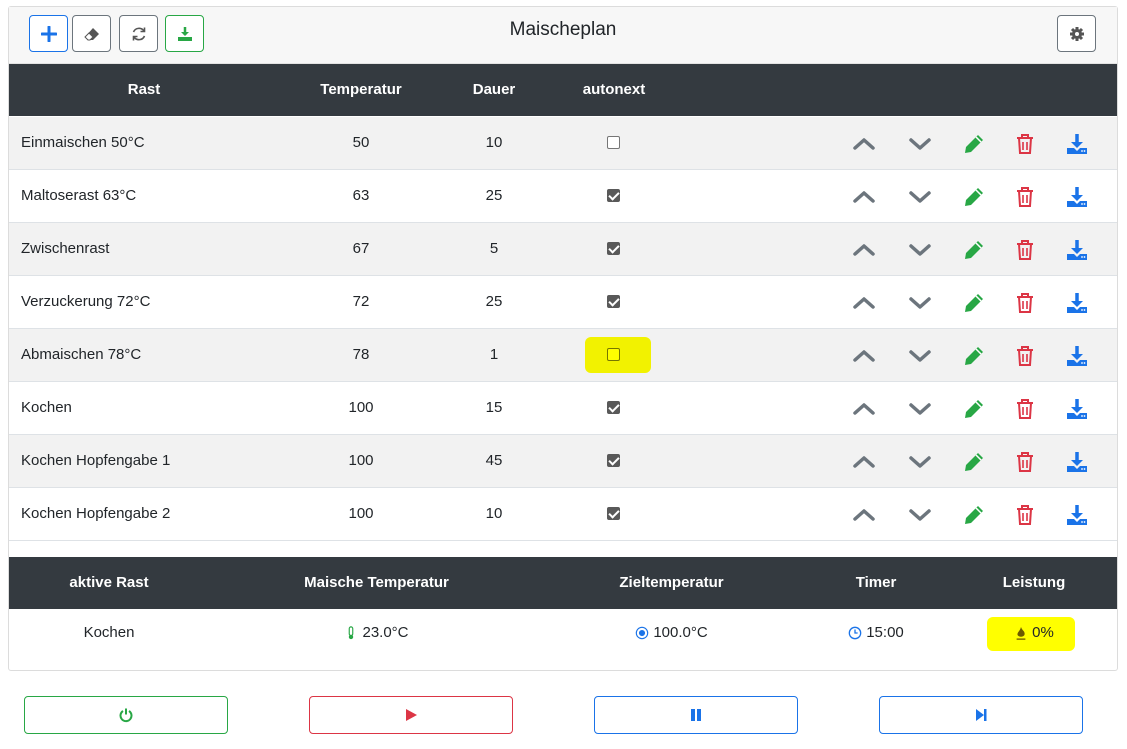 The height and width of the screenshot is (749, 1127). I want to click on rast-duration: 45, so click(494, 460).